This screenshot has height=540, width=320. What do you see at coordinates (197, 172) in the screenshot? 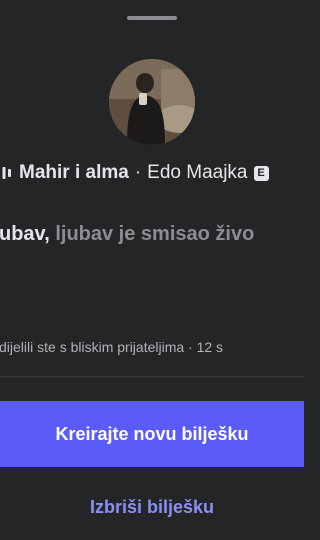
I see `song-artist: Edo Maajka` at bounding box center [197, 172].